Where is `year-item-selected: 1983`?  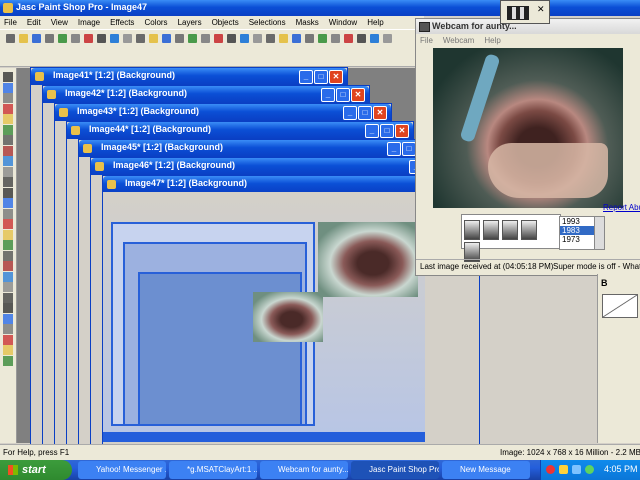
year-item-selected: 1983 is located at coordinates (577, 230).